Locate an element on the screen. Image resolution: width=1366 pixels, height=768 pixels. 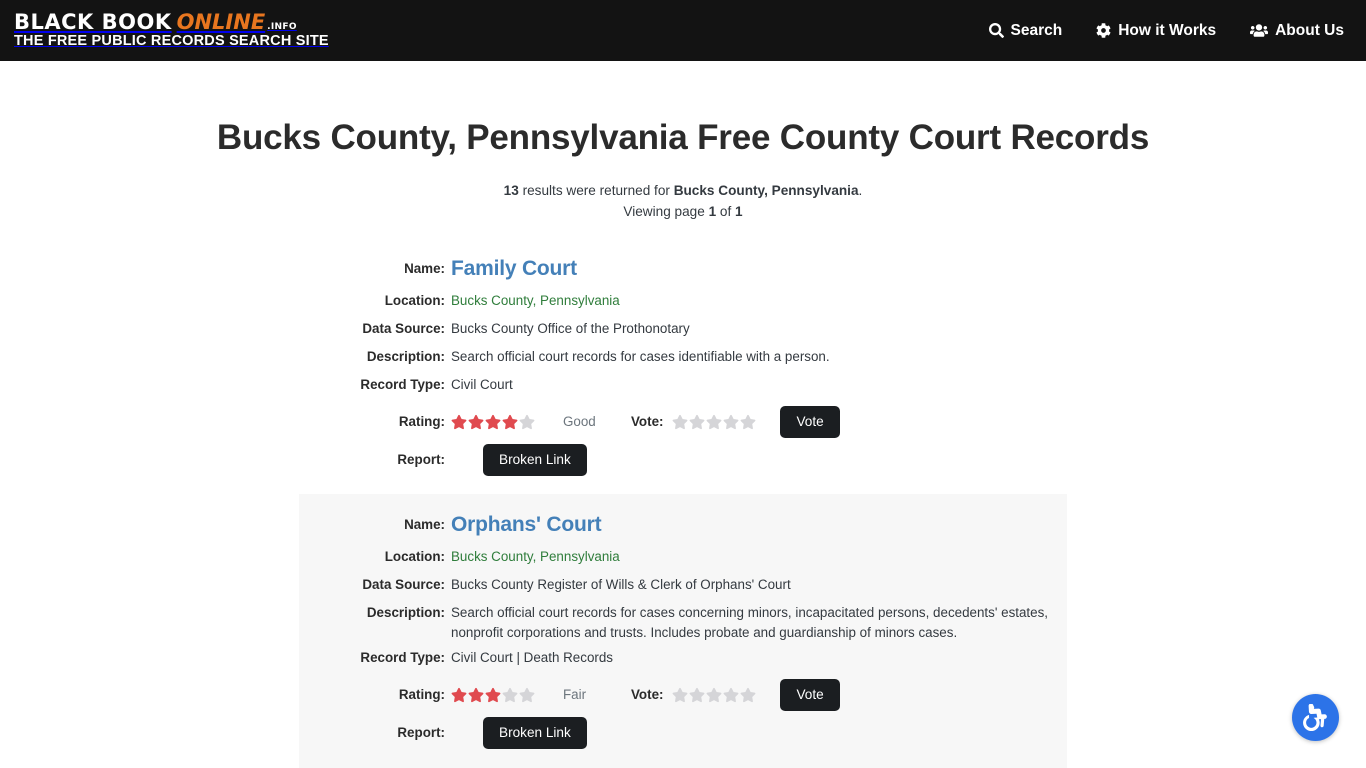
result-rating-word: Good is located at coordinates (579, 421).